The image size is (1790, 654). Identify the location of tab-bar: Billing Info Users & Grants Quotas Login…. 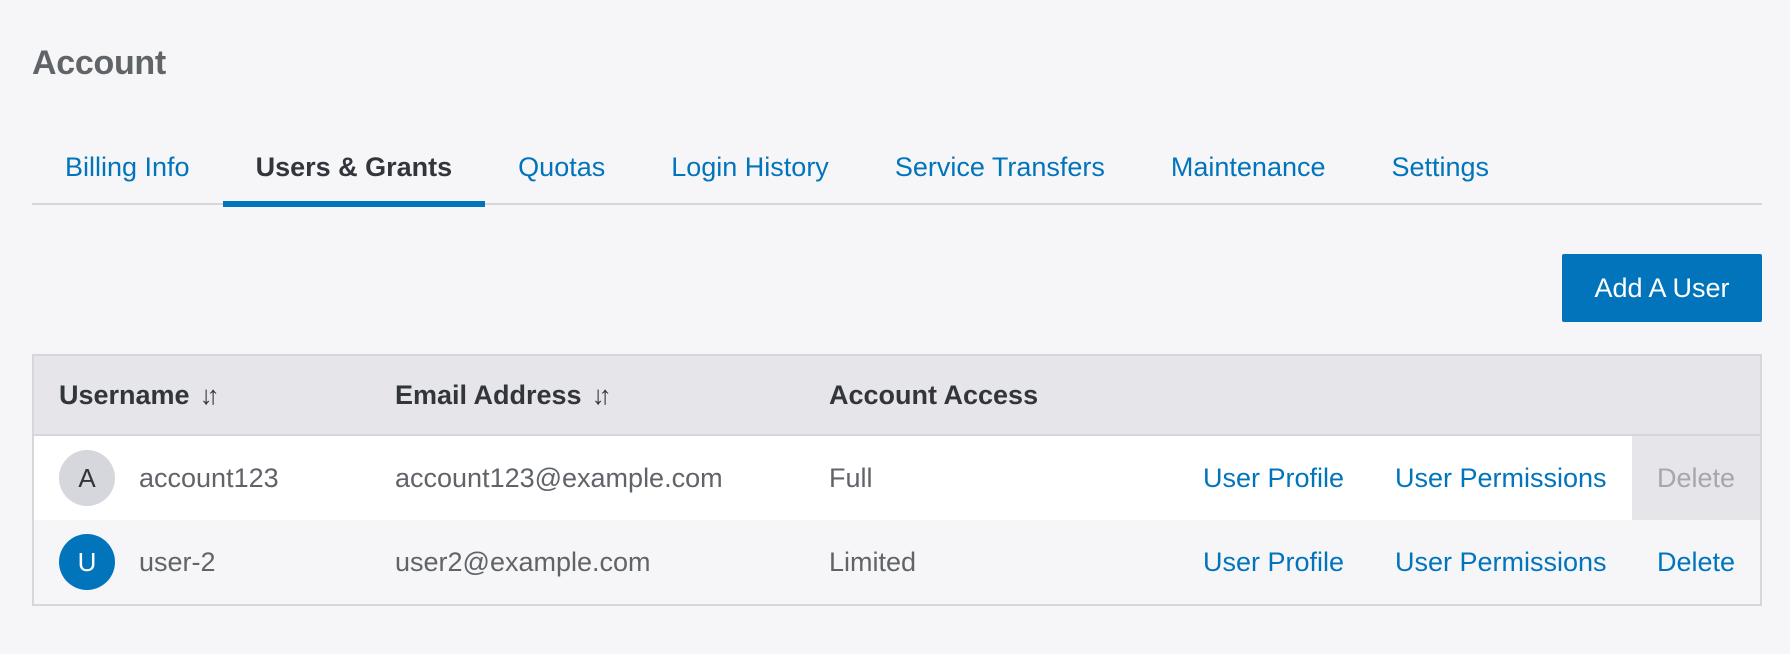
(897, 168).